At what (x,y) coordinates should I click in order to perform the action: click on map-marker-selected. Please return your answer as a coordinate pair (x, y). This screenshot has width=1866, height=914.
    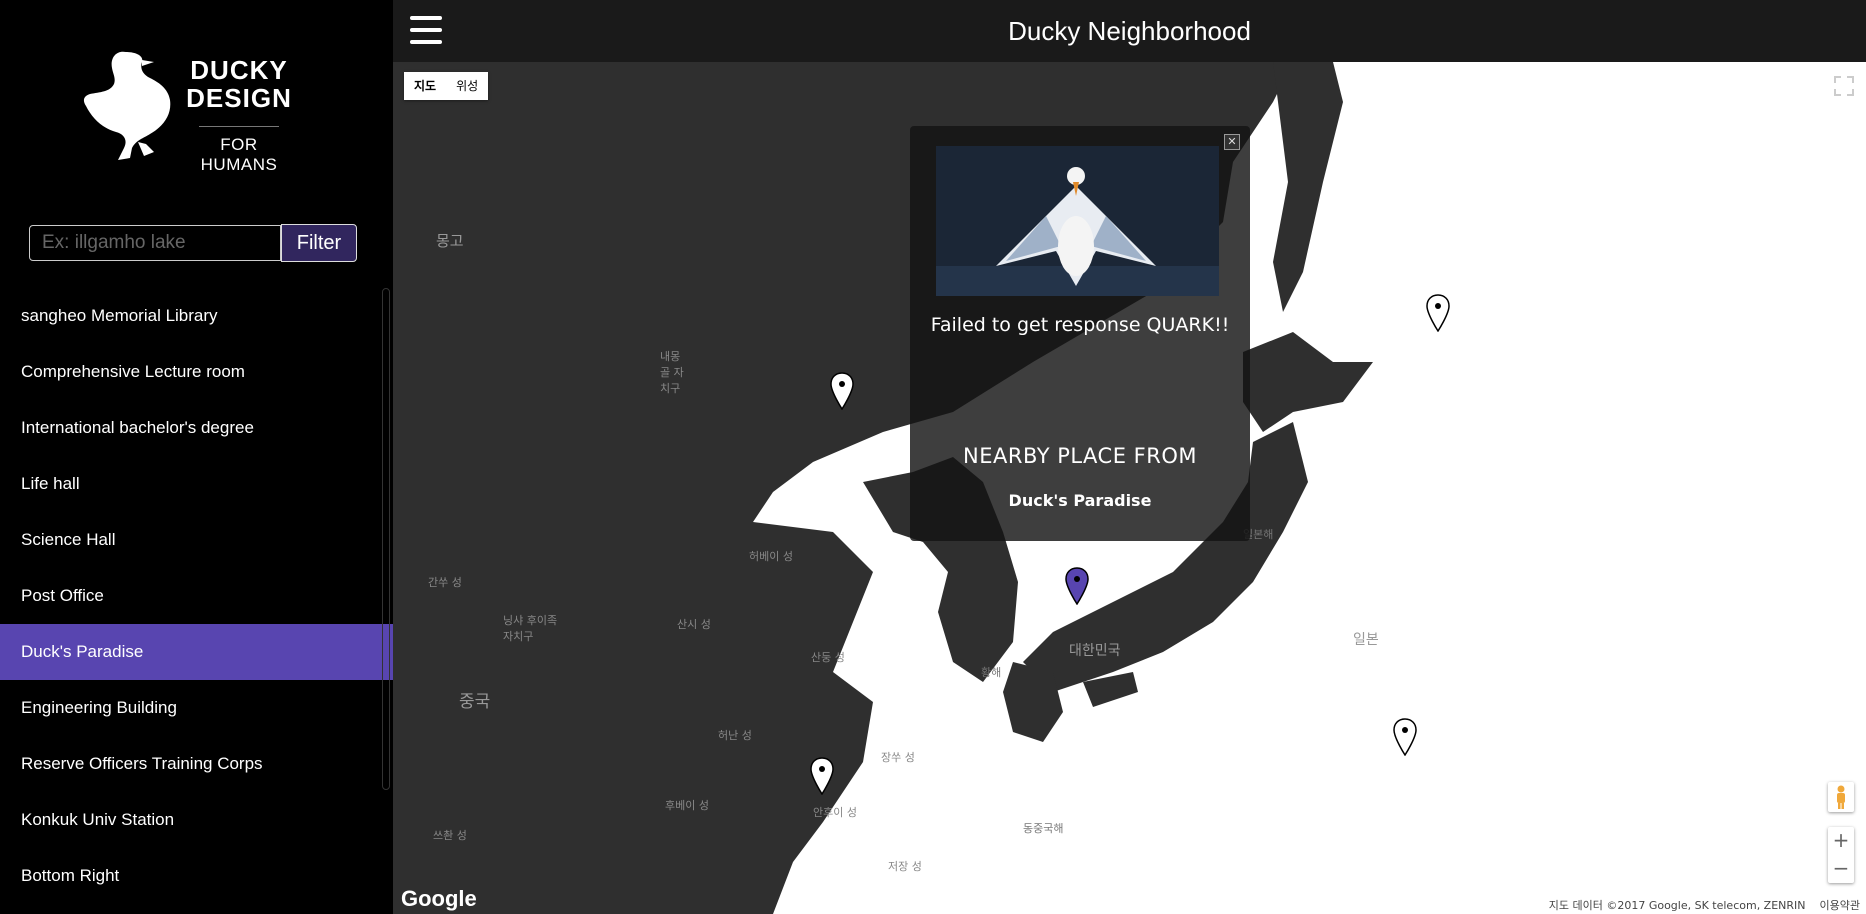
    Looking at the image, I should click on (1077, 586).